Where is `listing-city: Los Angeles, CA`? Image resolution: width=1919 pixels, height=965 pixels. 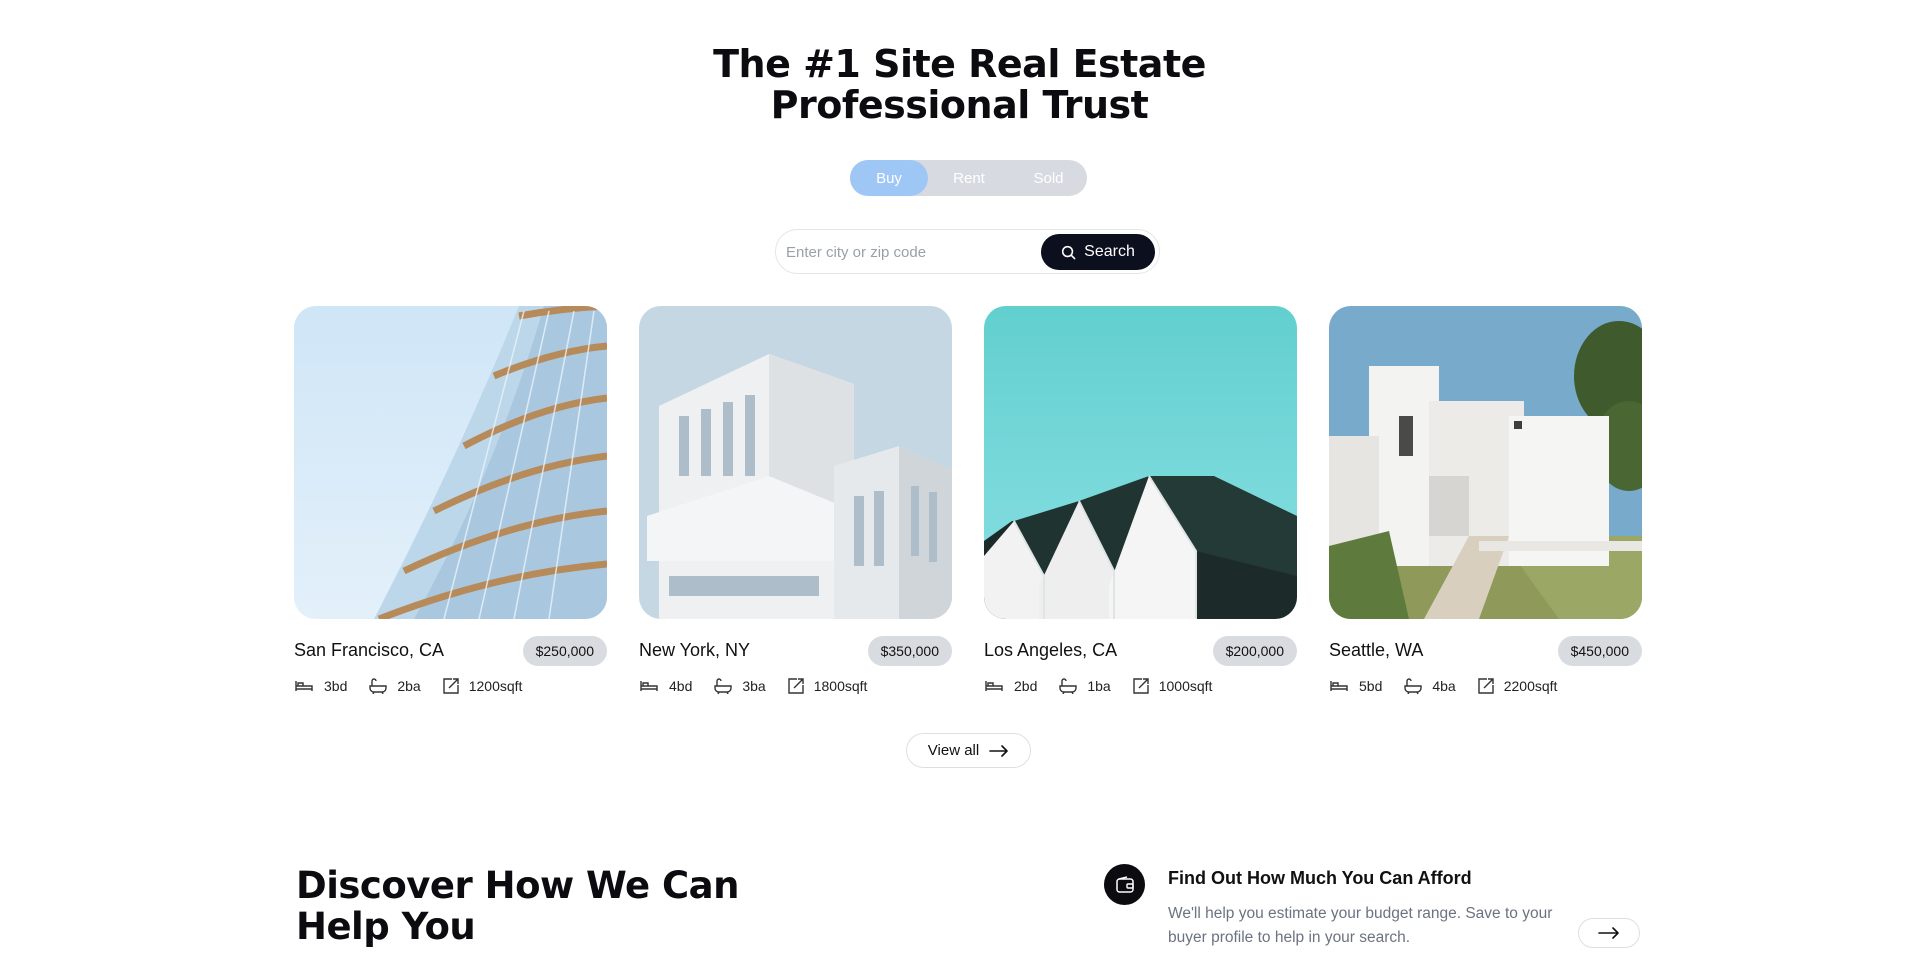 listing-city: Los Angeles, CA is located at coordinates (1051, 650).